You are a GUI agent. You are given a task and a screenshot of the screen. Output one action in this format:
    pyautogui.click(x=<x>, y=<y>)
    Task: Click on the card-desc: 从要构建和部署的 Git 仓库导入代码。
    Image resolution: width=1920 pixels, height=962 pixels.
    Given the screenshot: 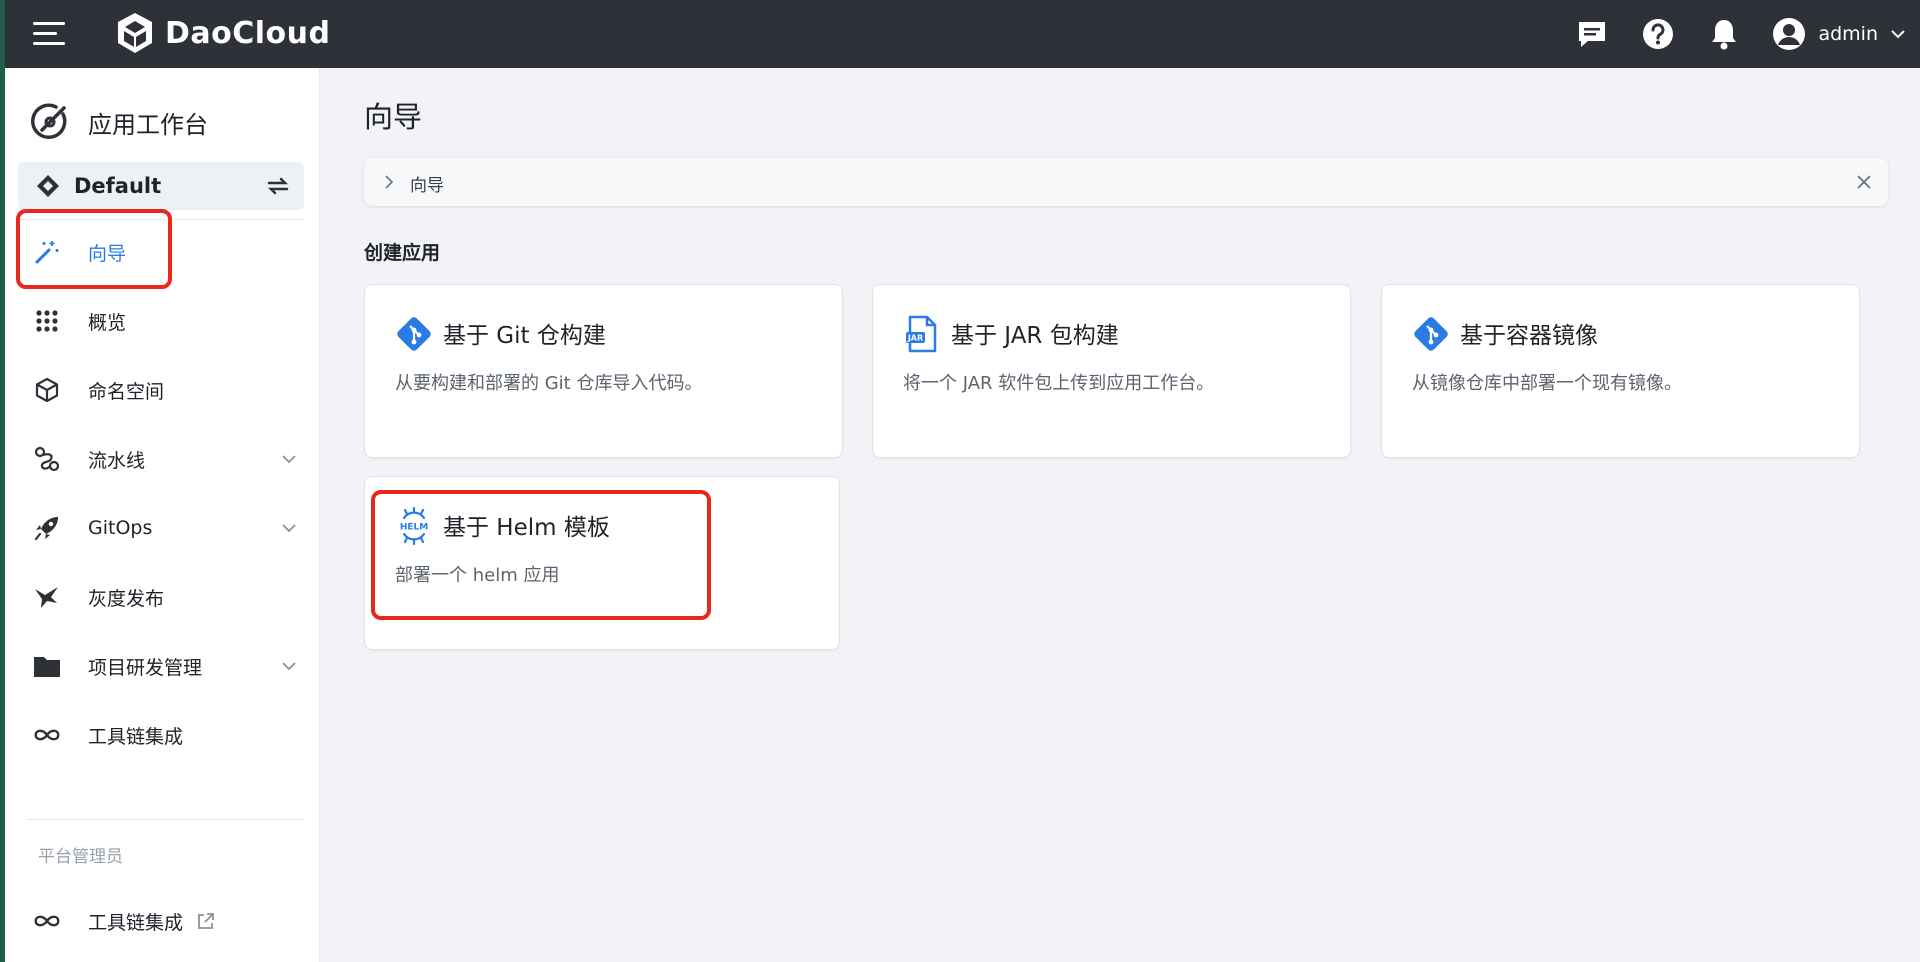 What is the action you would take?
    pyautogui.click(x=549, y=383)
    